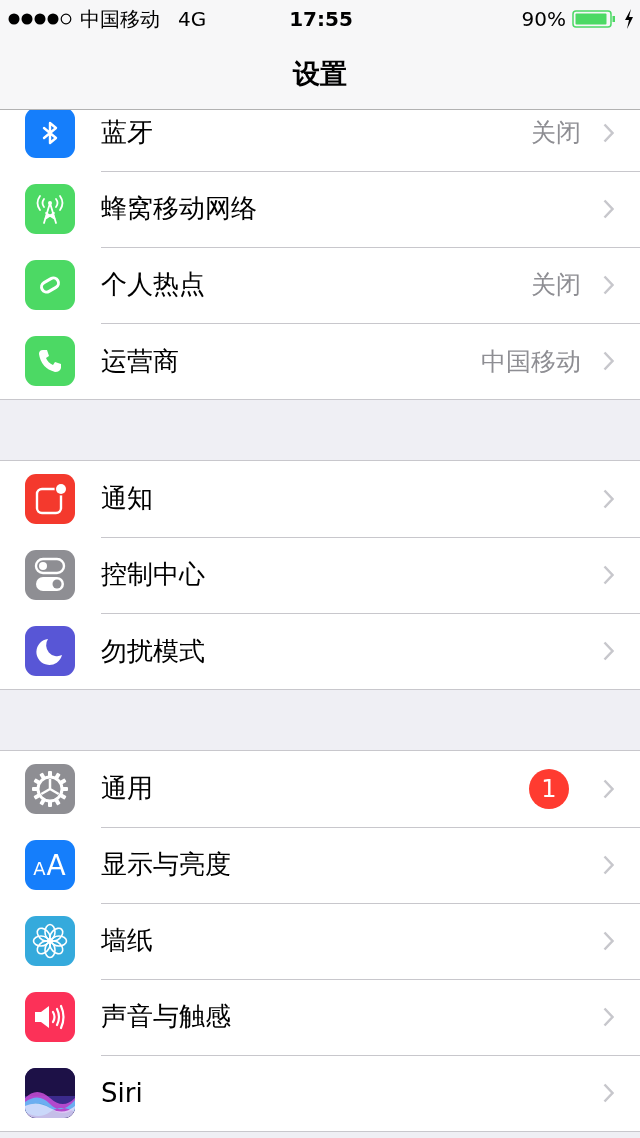 This screenshot has height=1138, width=640. Describe the element at coordinates (50, 1017) in the screenshot. I see `speaker-icon` at that location.